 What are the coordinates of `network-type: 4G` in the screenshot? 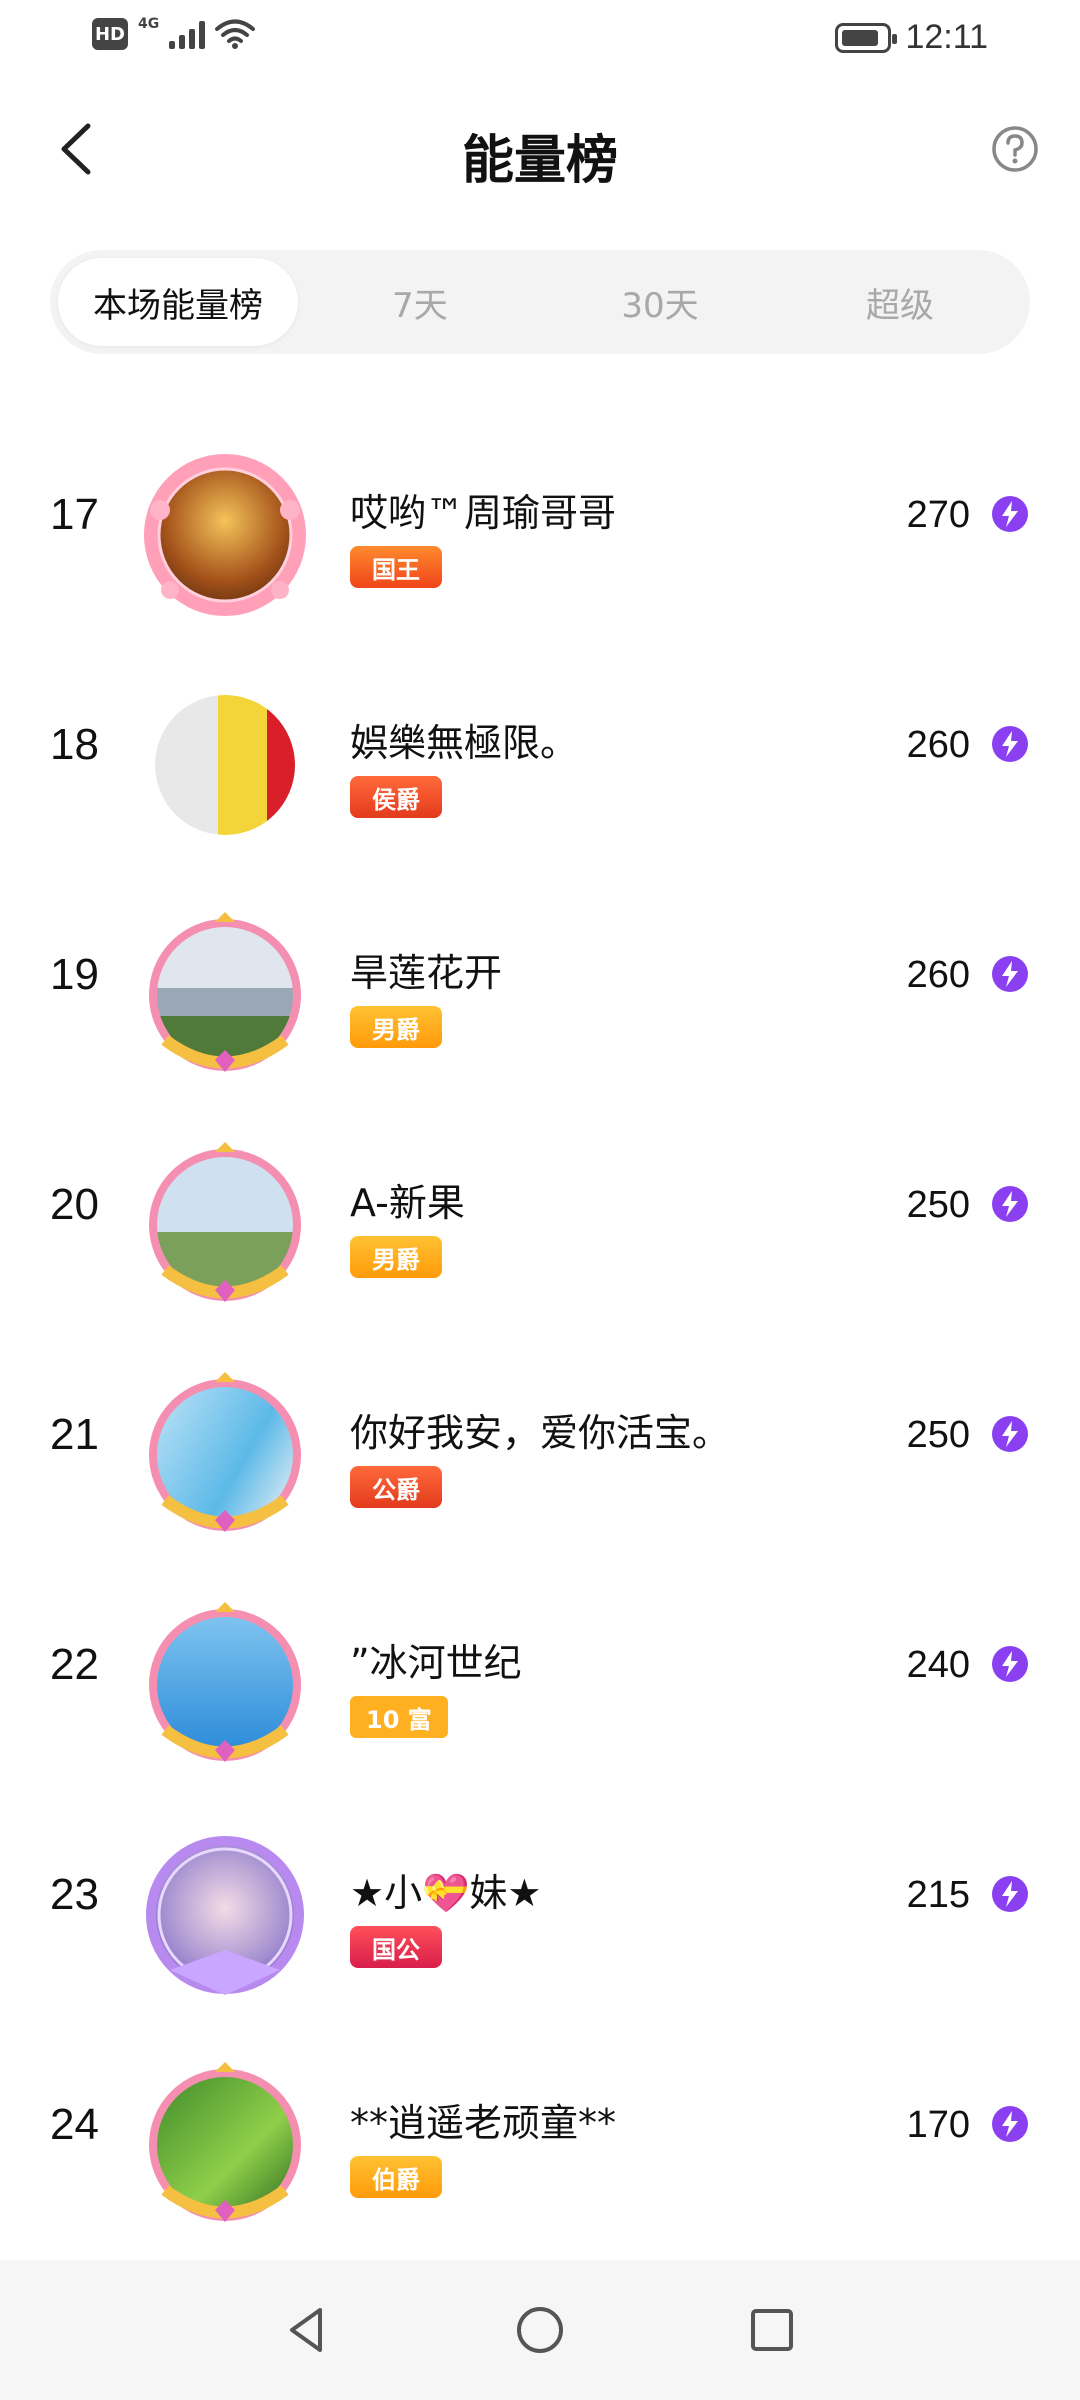 It's located at (149, 24).